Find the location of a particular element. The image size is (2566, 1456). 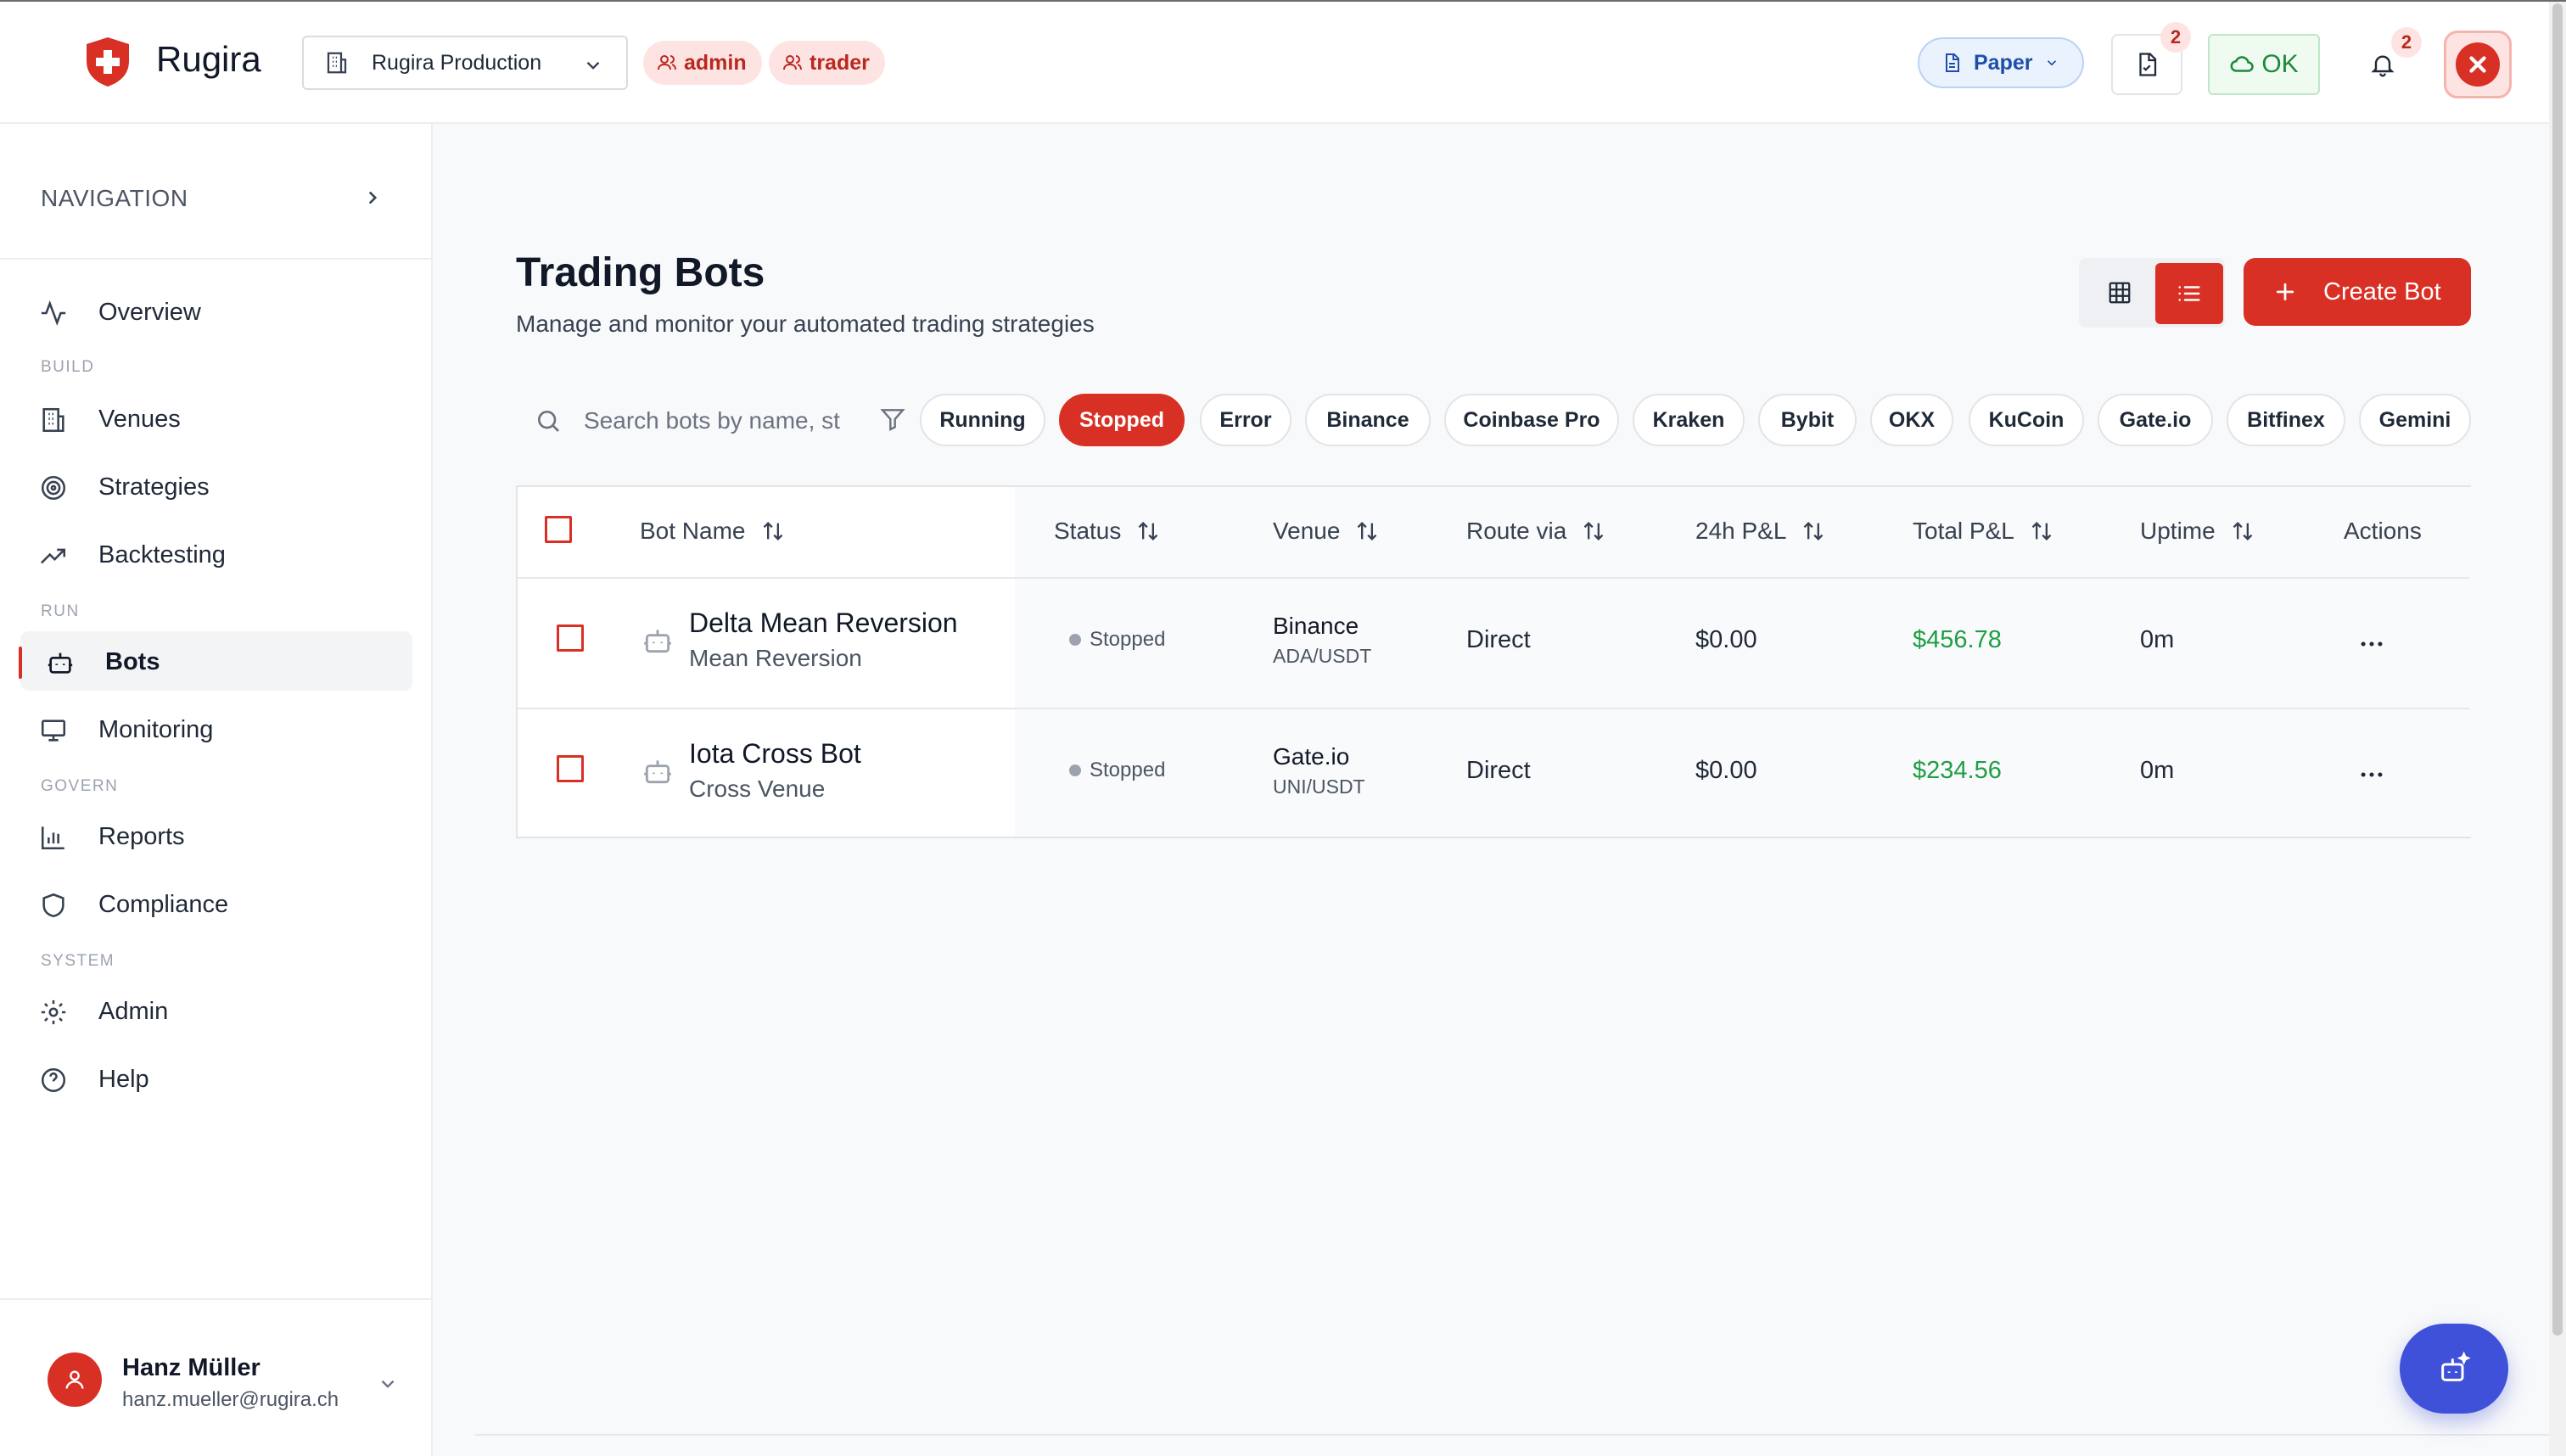

status-badge: Stopped is located at coordinates (1117, 640).